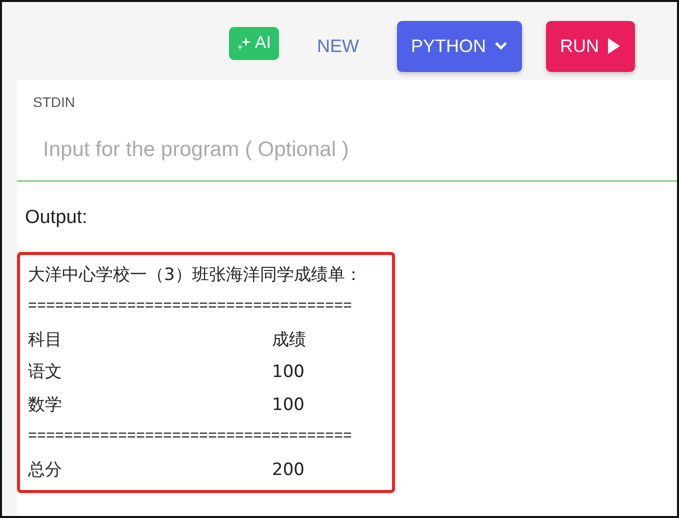  What do you see at coordinates (45, 372) in the screenshot?
I see `subject-text: 语文` at bounding box center [45, 372].